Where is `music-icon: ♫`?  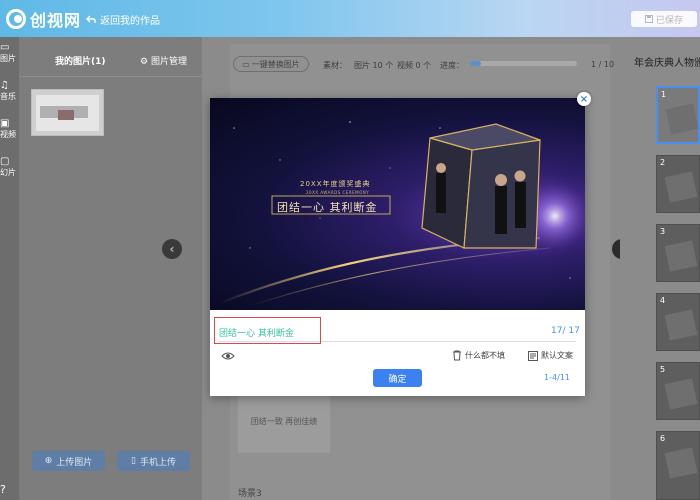
music-icon: ♫ is located at coordinates (4, 85).